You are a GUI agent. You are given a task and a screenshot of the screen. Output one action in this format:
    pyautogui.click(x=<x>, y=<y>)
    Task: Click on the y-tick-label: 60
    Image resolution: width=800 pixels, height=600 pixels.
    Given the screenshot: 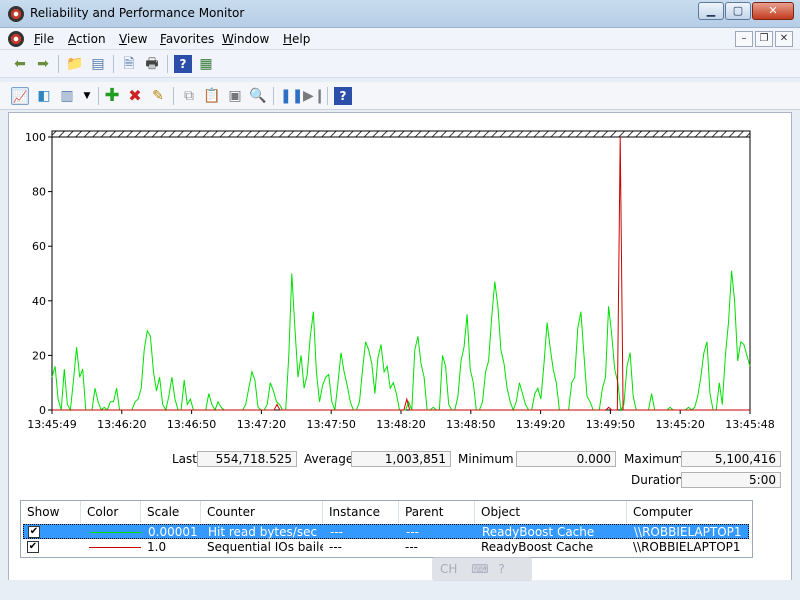 What is the action you would take?
    pyautogui.click(x=39, y=246)
    